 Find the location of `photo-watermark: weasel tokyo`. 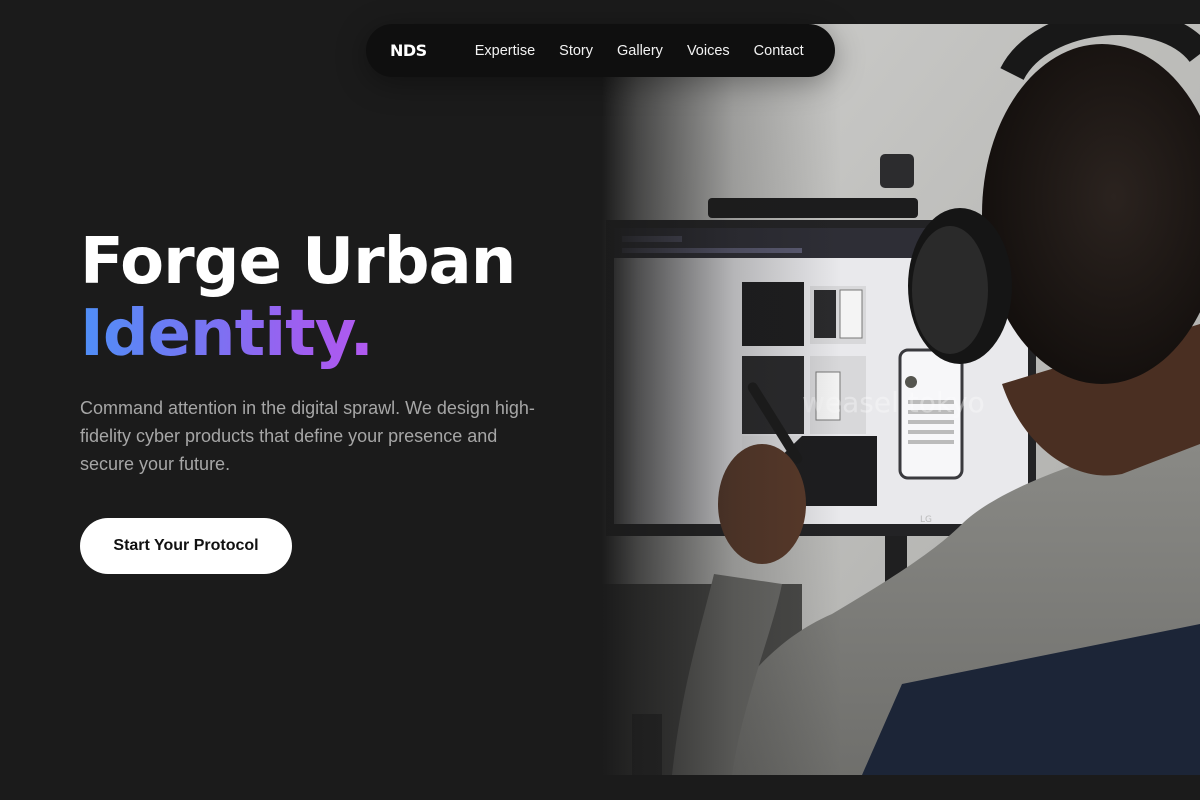

photo-watermark: weasel tokyo is located at coordinates (893, 402).